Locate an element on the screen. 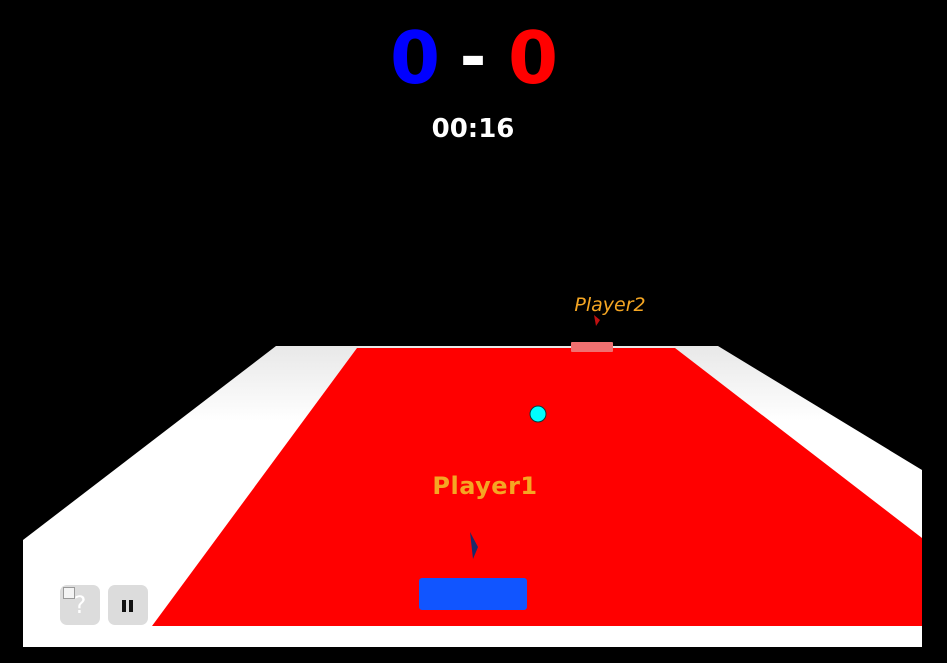 Image resolution: width=947 pixels, height=663 pixels. player1-label: Player1 is located at coordinates (485, 486).